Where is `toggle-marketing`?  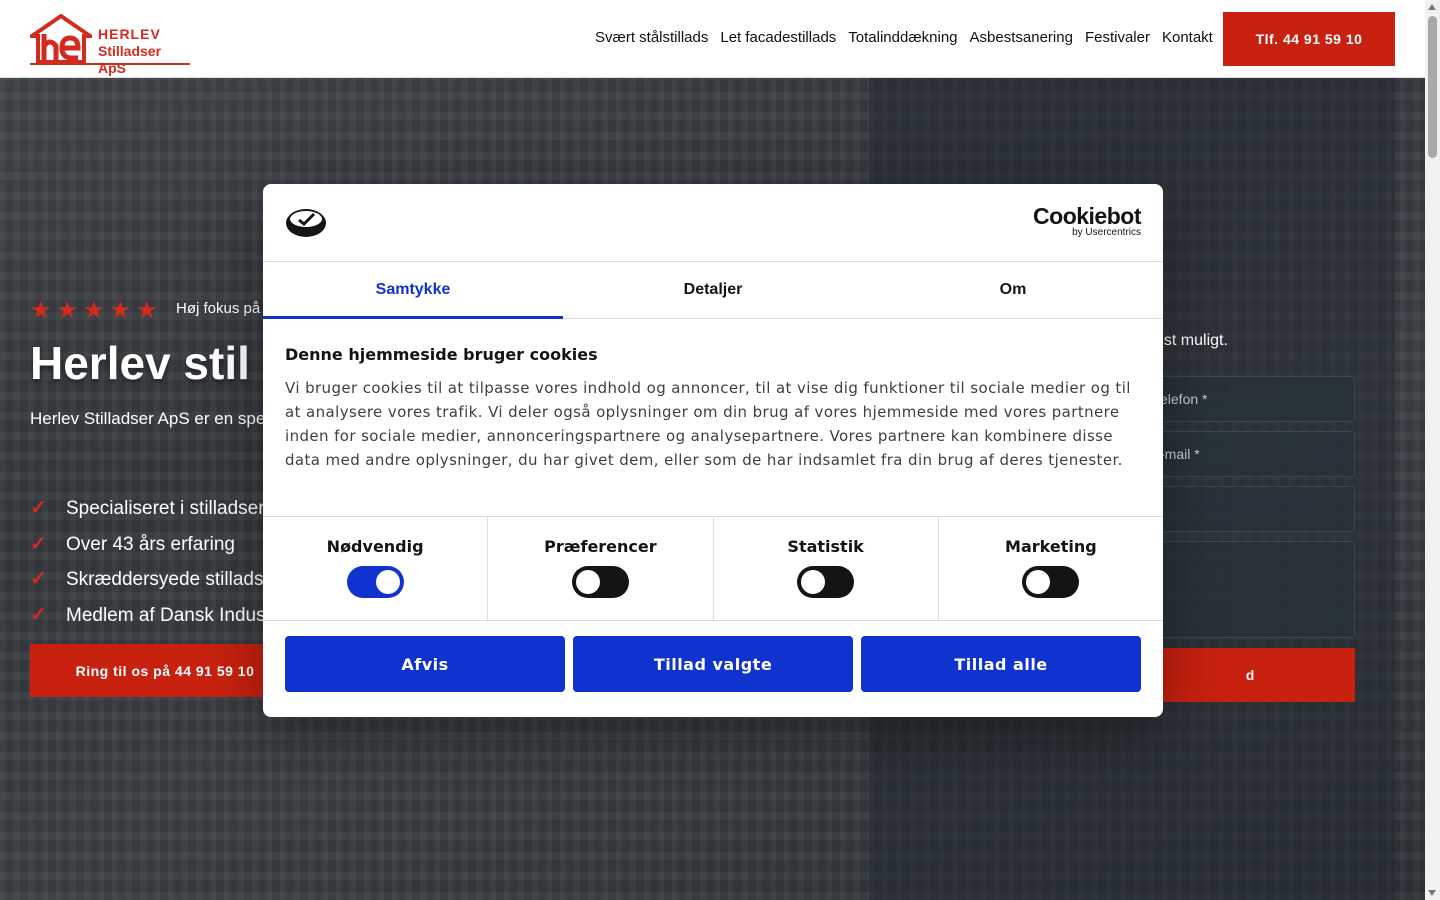
toggle-marketing is located at coordinates (1051, 582).